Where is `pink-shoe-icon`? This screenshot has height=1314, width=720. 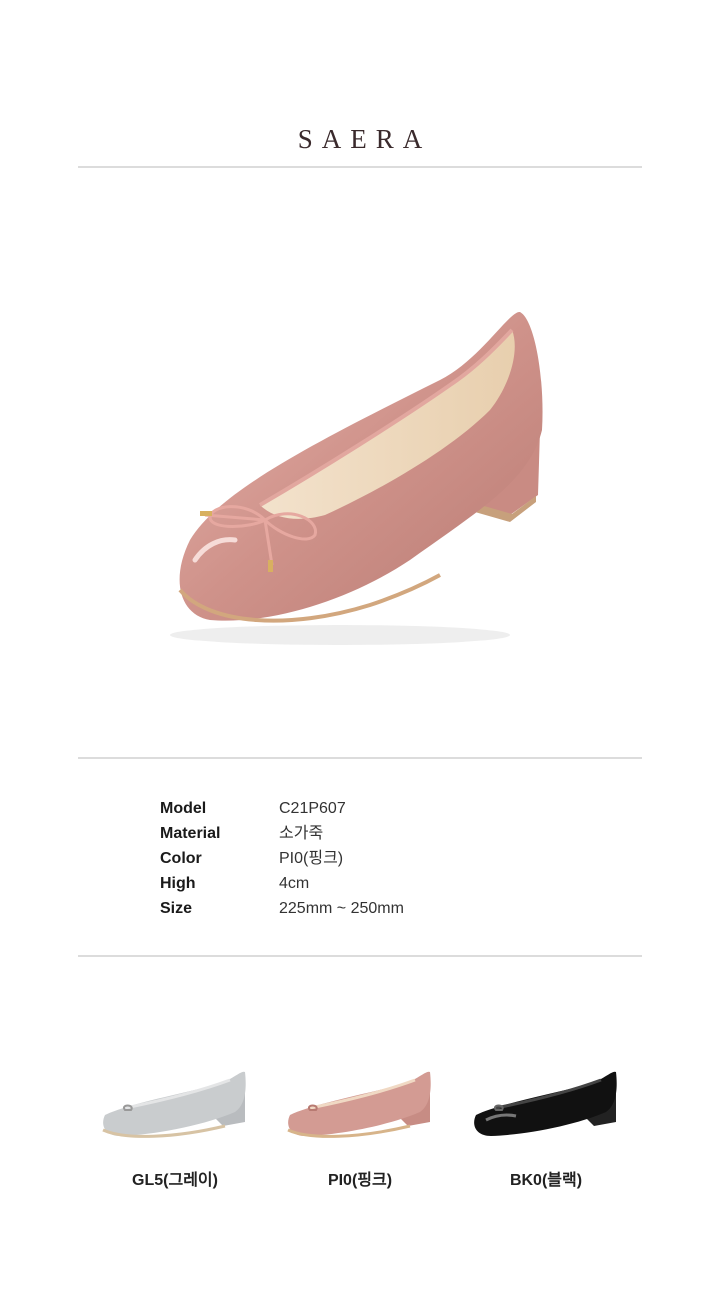
pink-shoe-icon is located at coordinates (359, 1104).